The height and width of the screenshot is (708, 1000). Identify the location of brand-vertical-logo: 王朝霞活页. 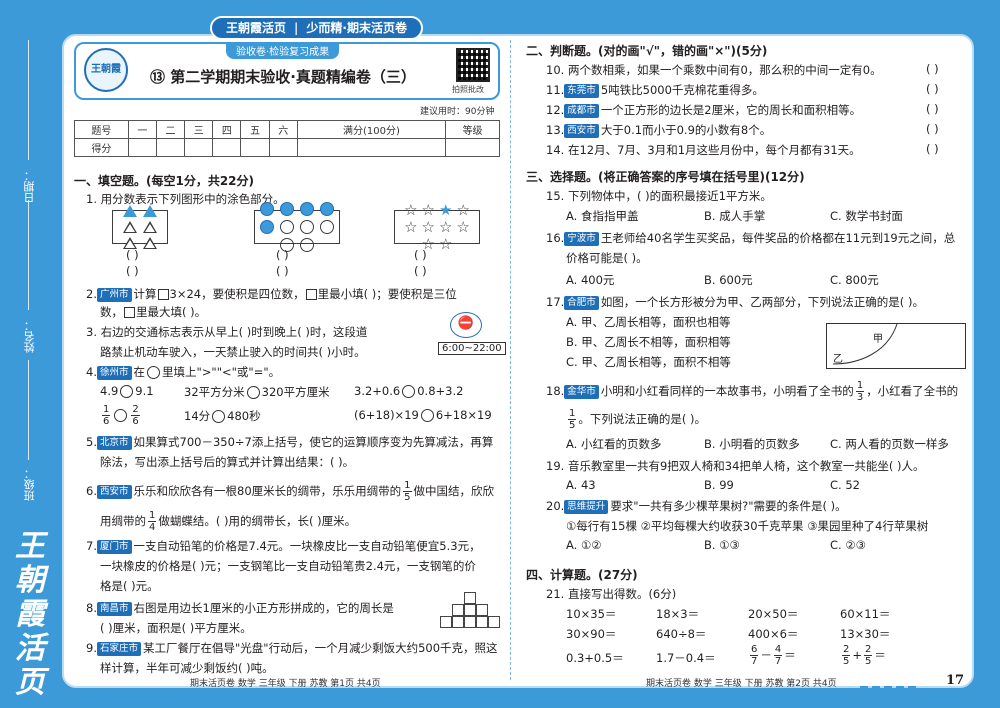
(30, 614).